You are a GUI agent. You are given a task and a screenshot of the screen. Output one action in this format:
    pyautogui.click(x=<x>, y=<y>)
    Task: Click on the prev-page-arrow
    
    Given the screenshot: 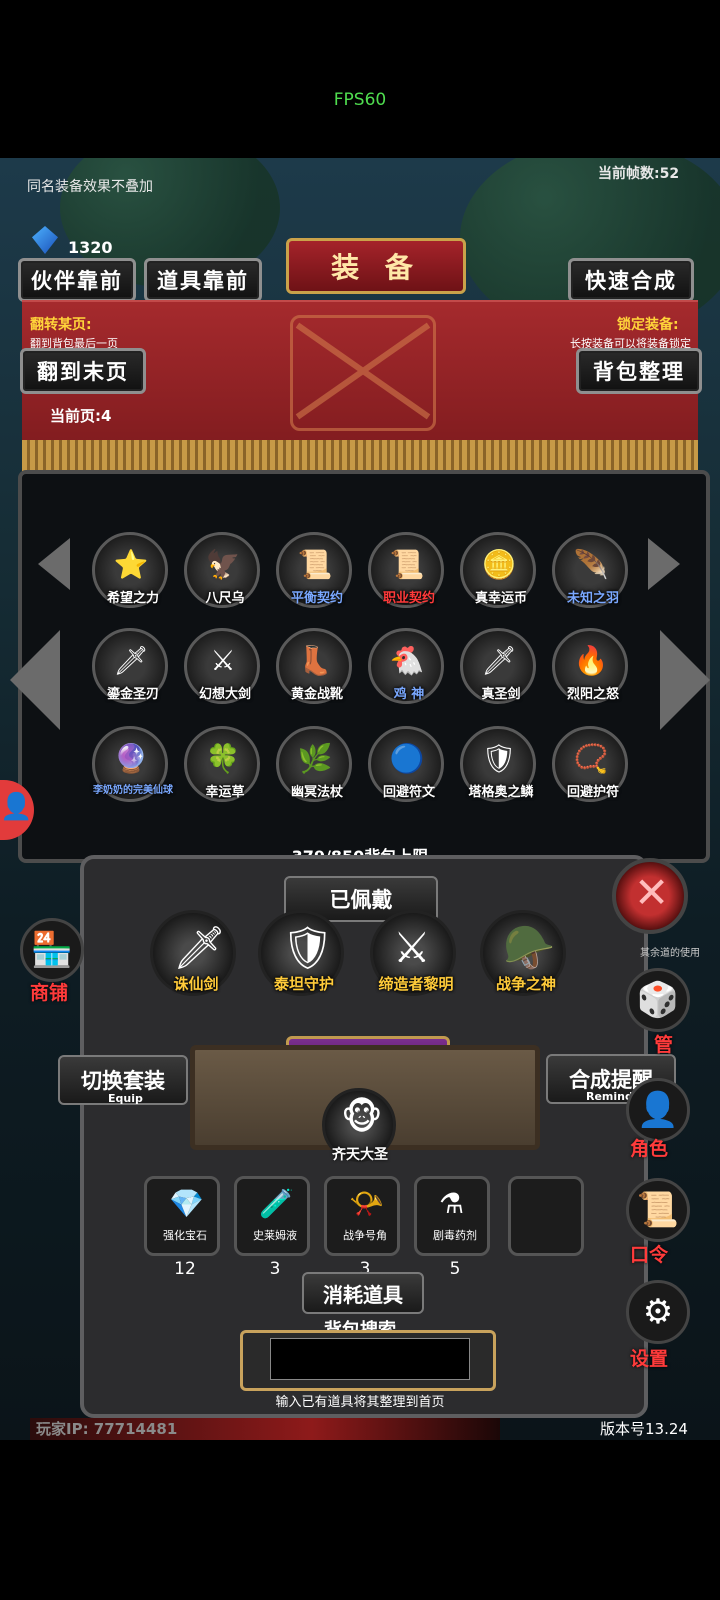 What is the action you would take?
    pyautogui.click(x=35, y=680)
    